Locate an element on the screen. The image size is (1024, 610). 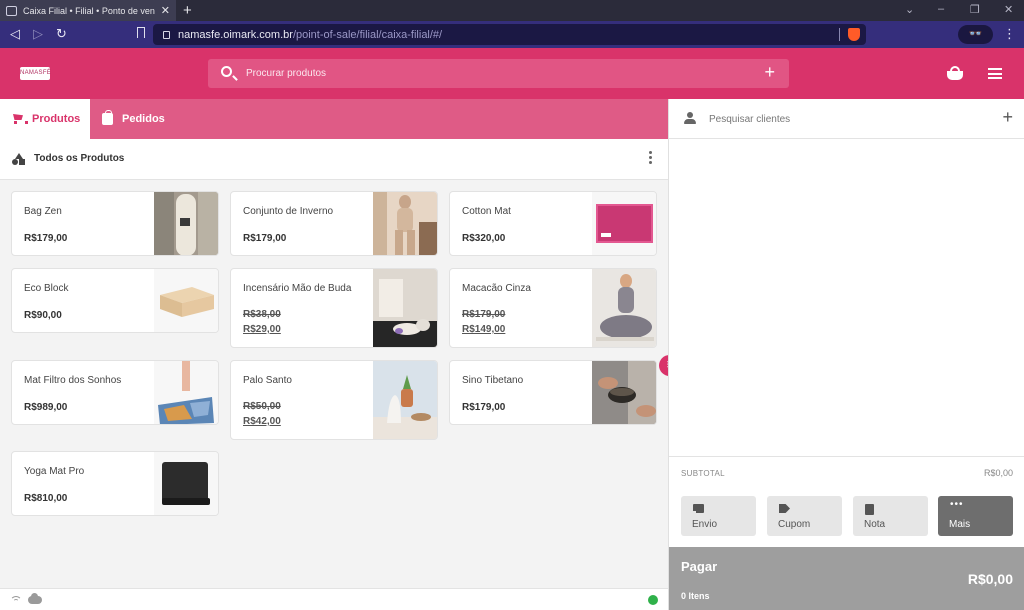
product-price: R$29,00 is located at coordinates (262, 329).